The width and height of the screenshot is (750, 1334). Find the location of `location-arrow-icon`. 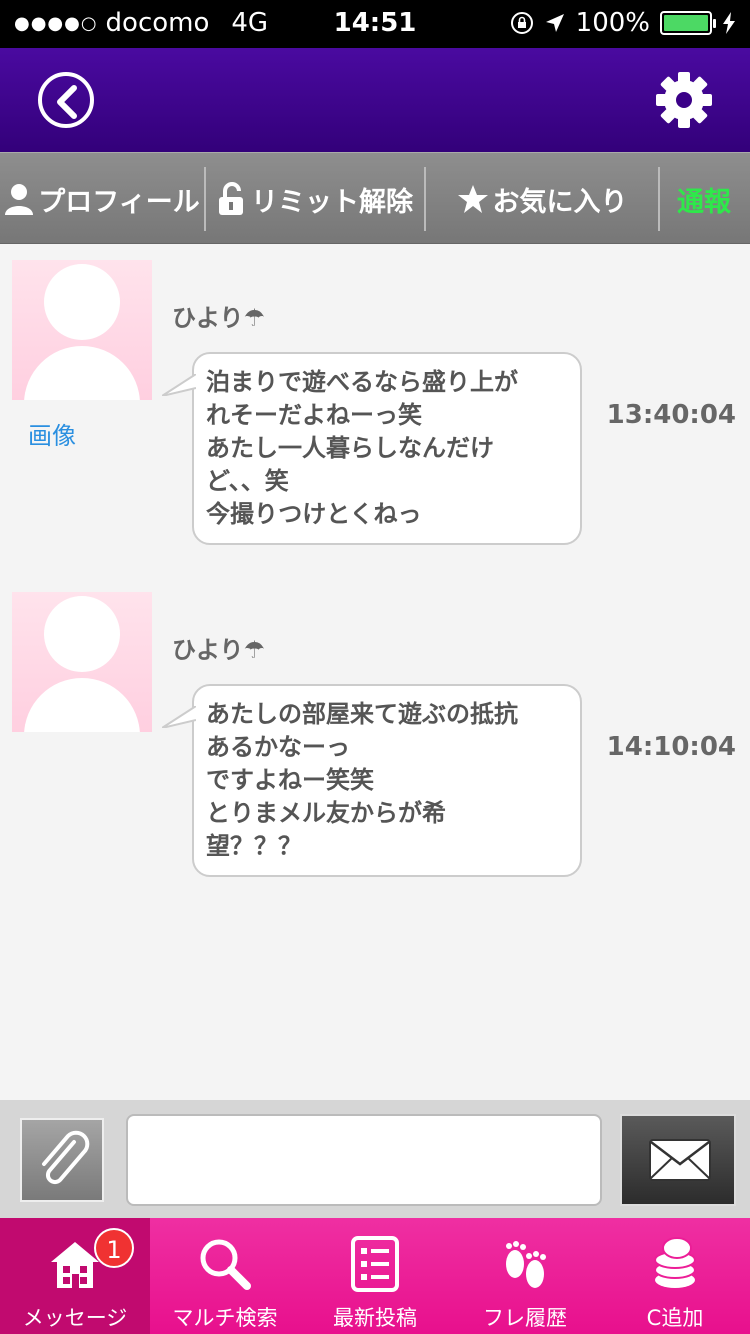

location-arrow-icon is located at coordinates (554, 23).